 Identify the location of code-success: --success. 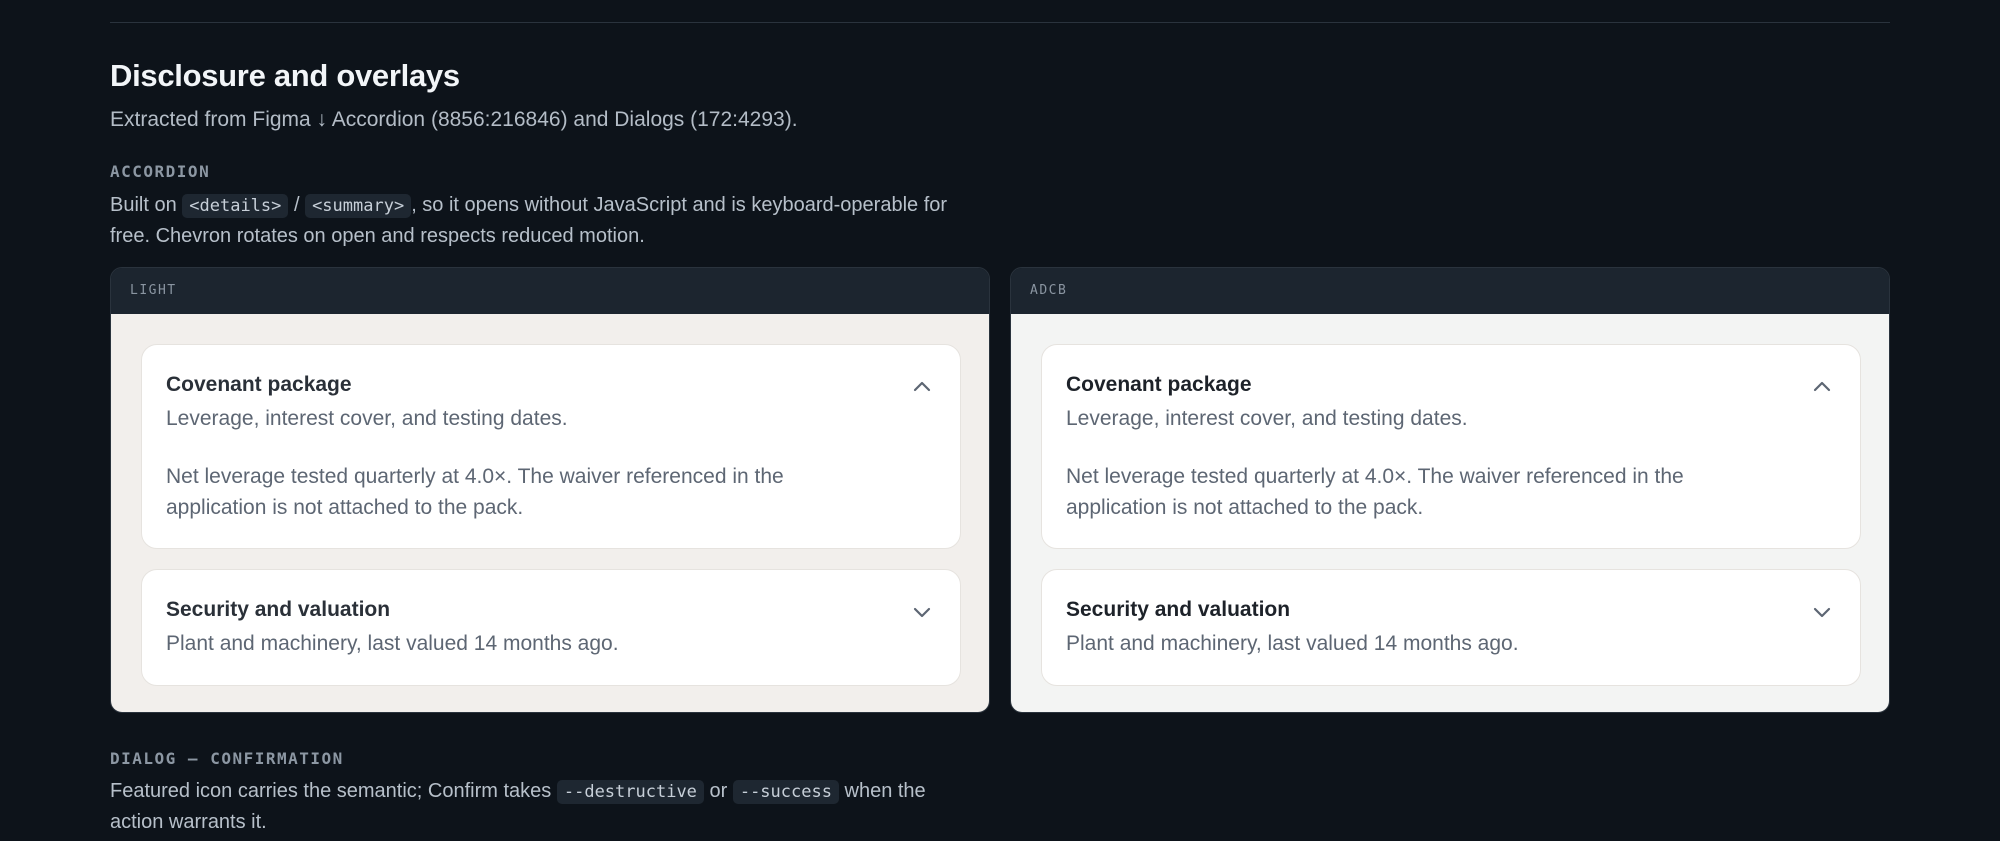
(785, 792).